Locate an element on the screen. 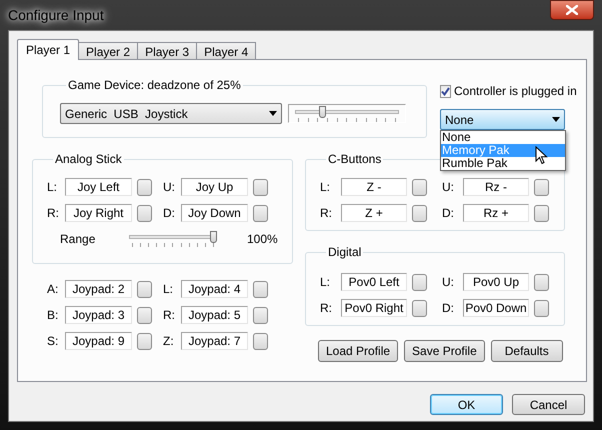 The width and height of the screenshot is (602, 430). checkbox is located at coordinates (445, 91).